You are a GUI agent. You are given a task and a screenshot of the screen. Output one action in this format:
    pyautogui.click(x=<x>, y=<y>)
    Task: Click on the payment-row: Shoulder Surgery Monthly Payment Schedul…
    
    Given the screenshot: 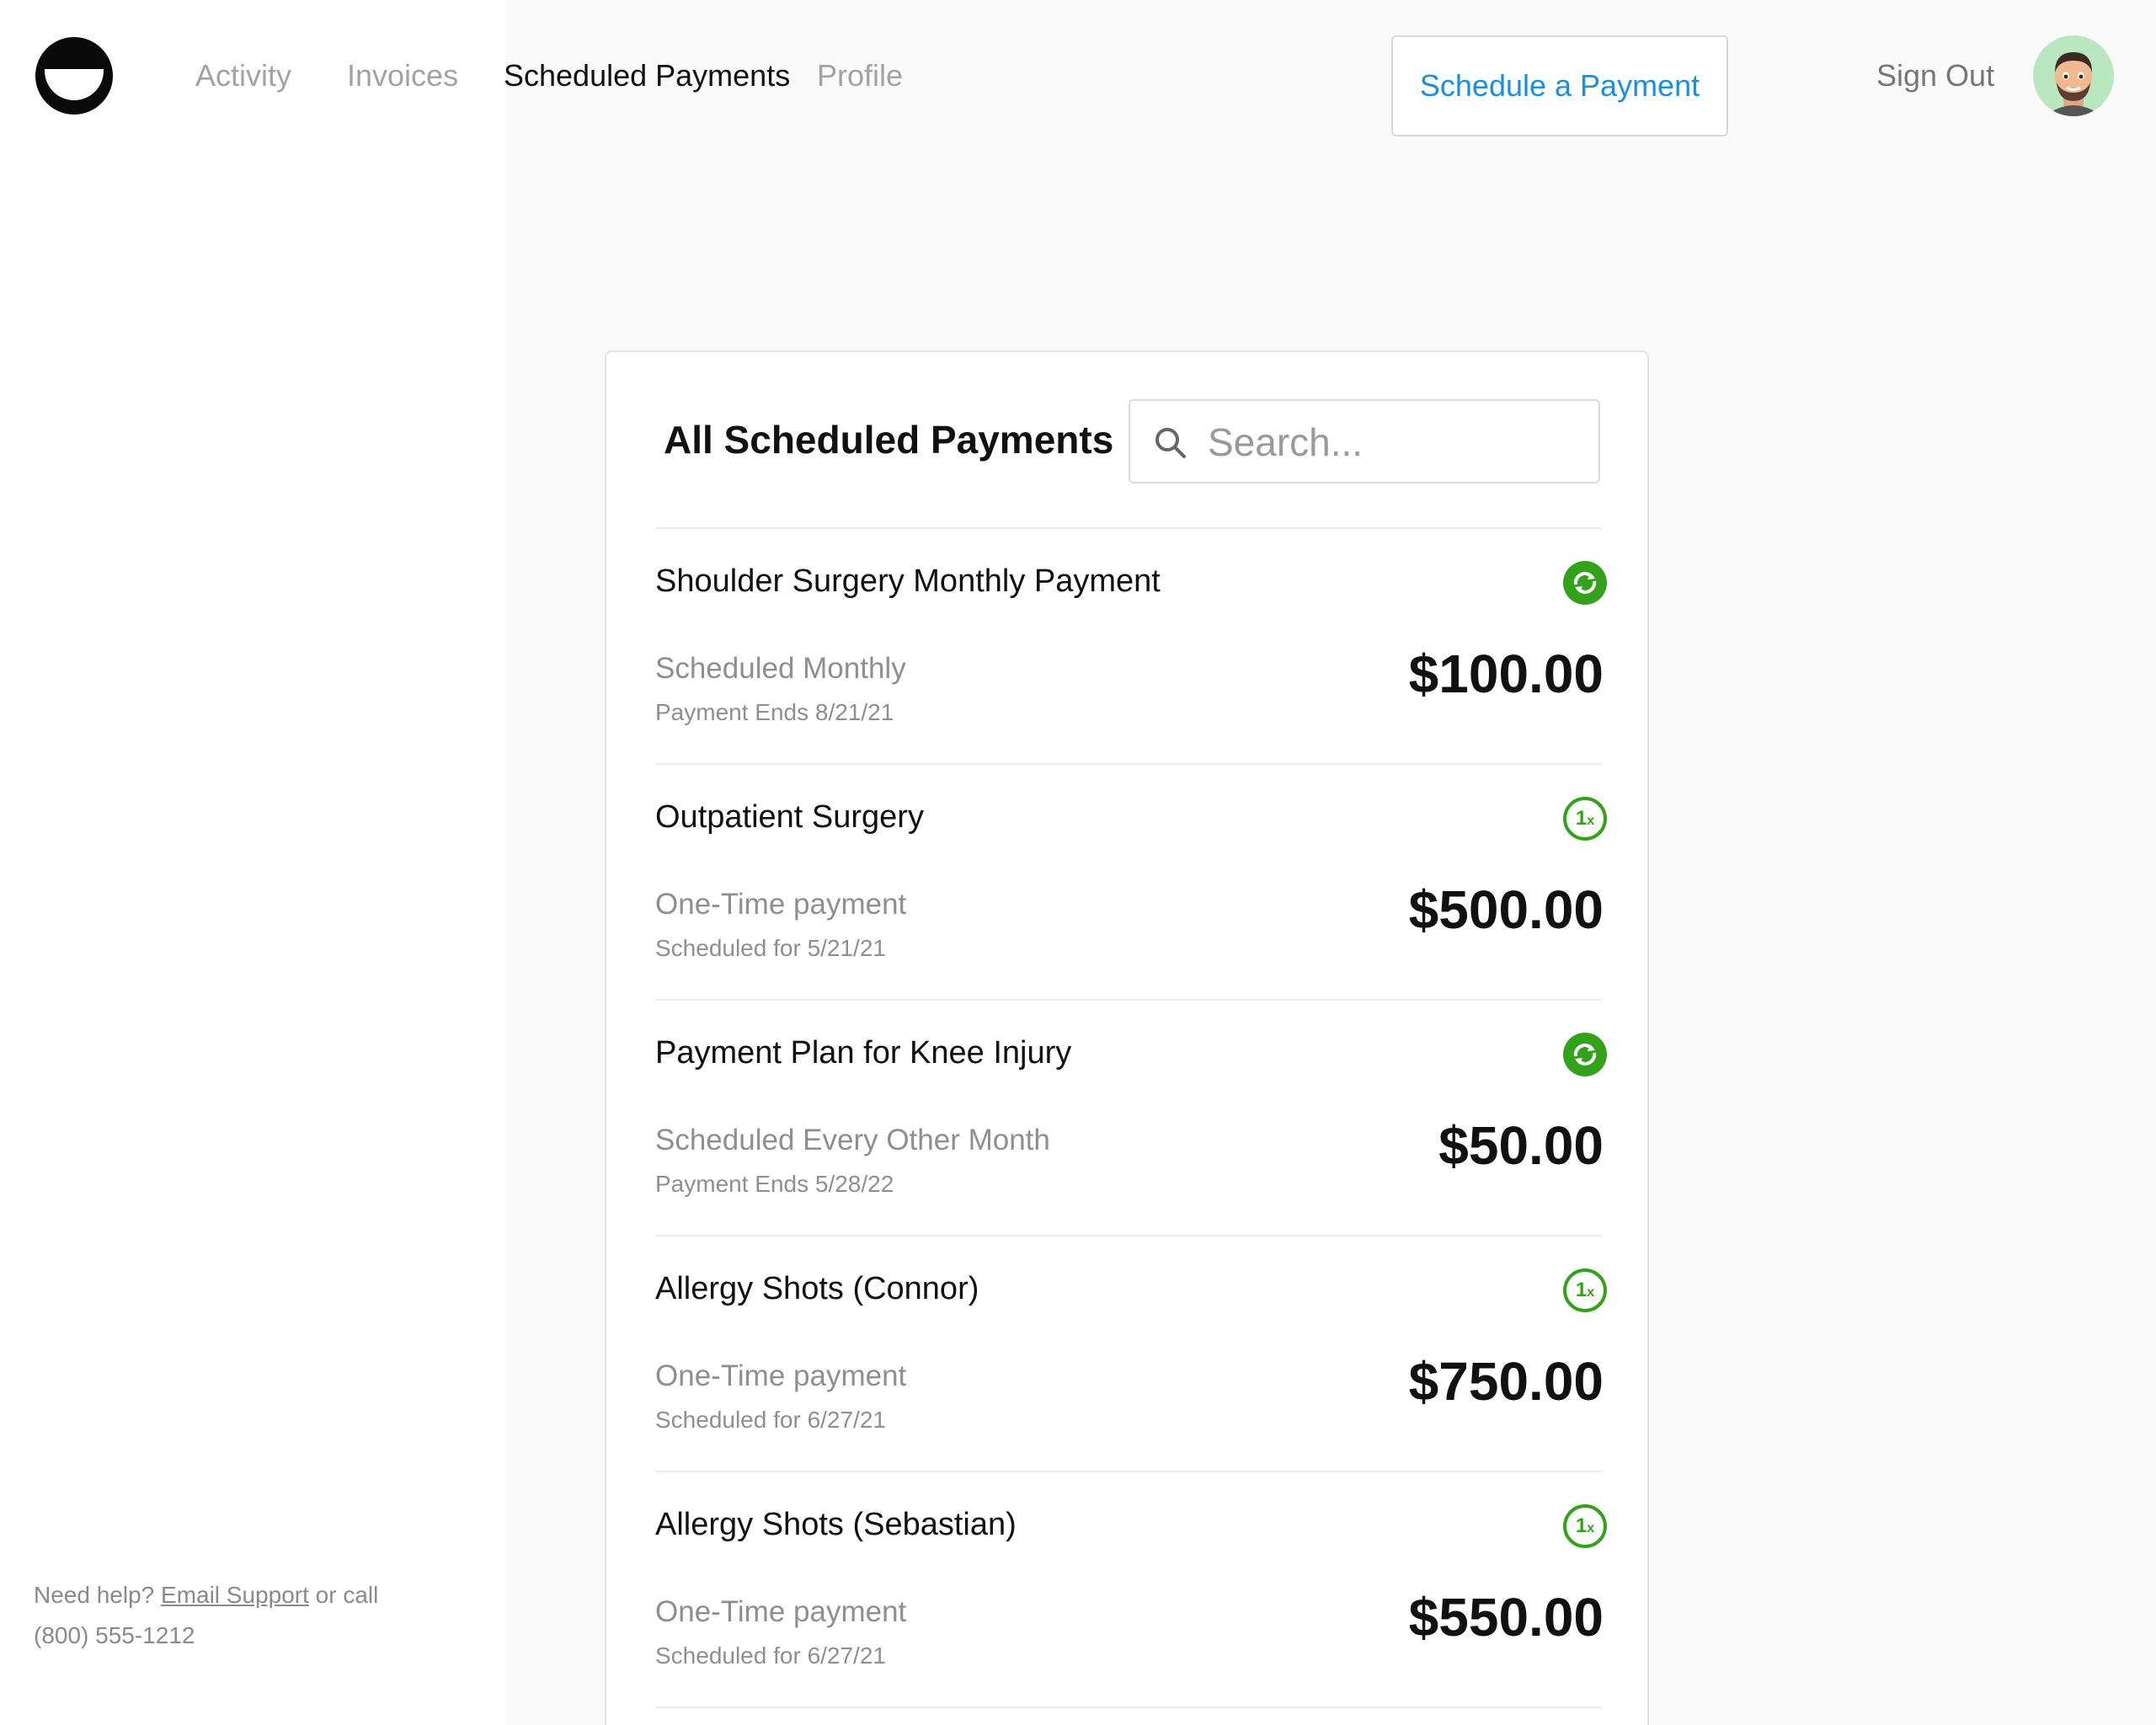 What is the action you would take?
    pyautogui.click(x=1131, y=645)
    